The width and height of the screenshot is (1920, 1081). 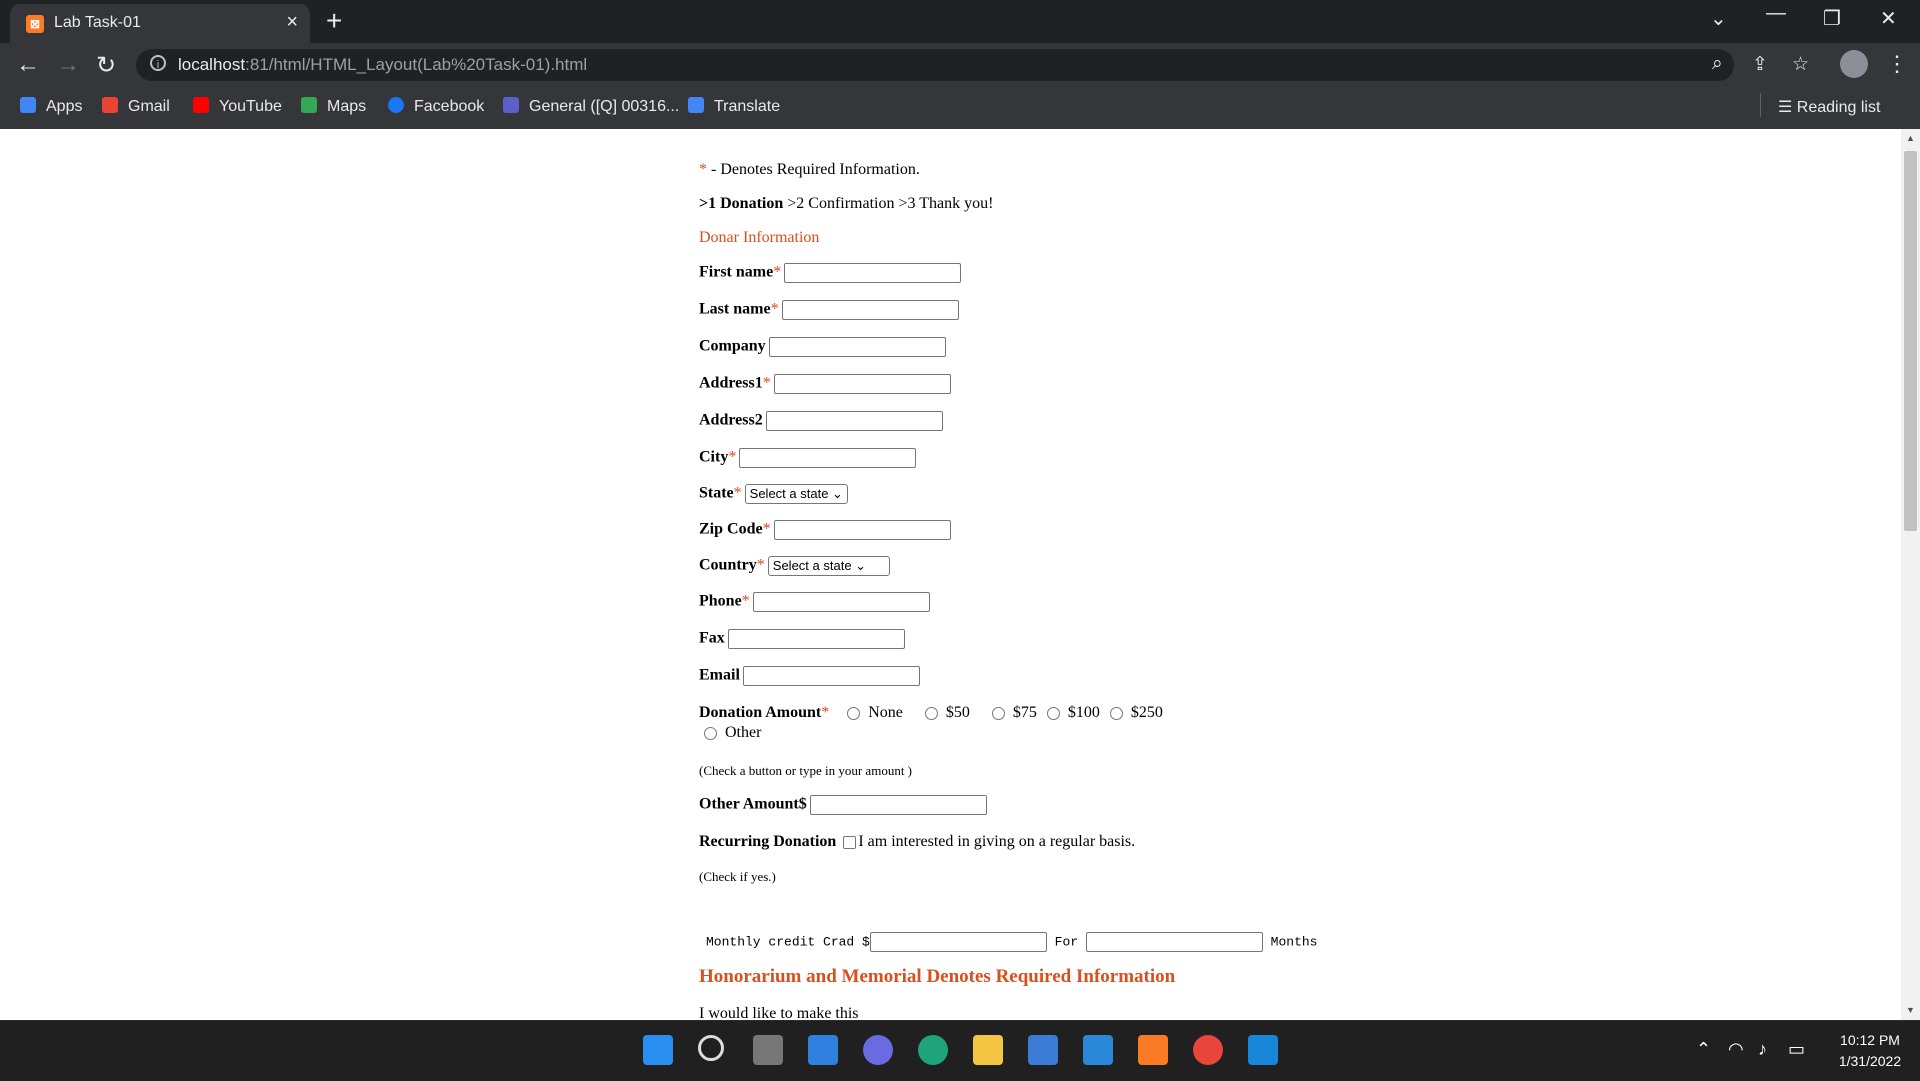 What do you see at coordinates (854, 421) in the screenshot?
I see `address2-input` at bounding box center [854, 421].